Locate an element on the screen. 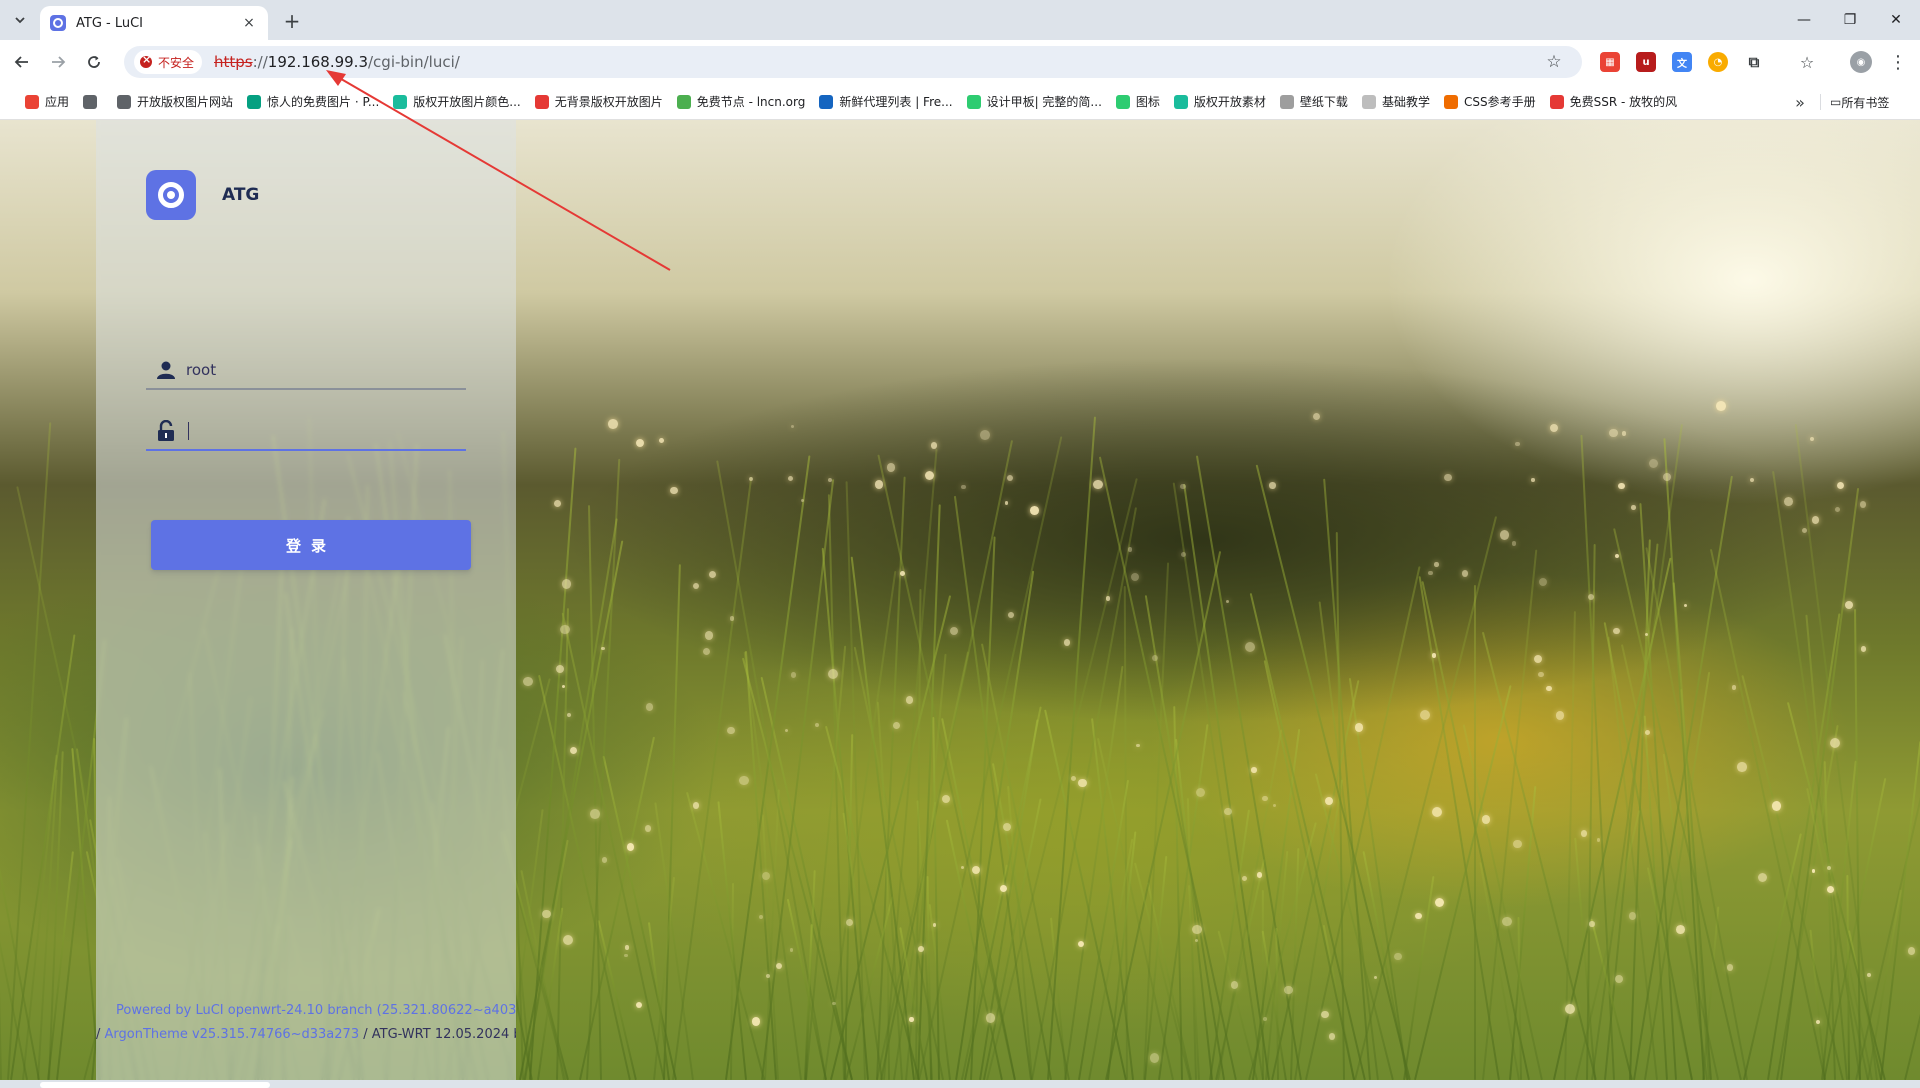 The image size is (1920, 1088). extension-clock-icon: ◔ is located at coordinates (1718, 62).